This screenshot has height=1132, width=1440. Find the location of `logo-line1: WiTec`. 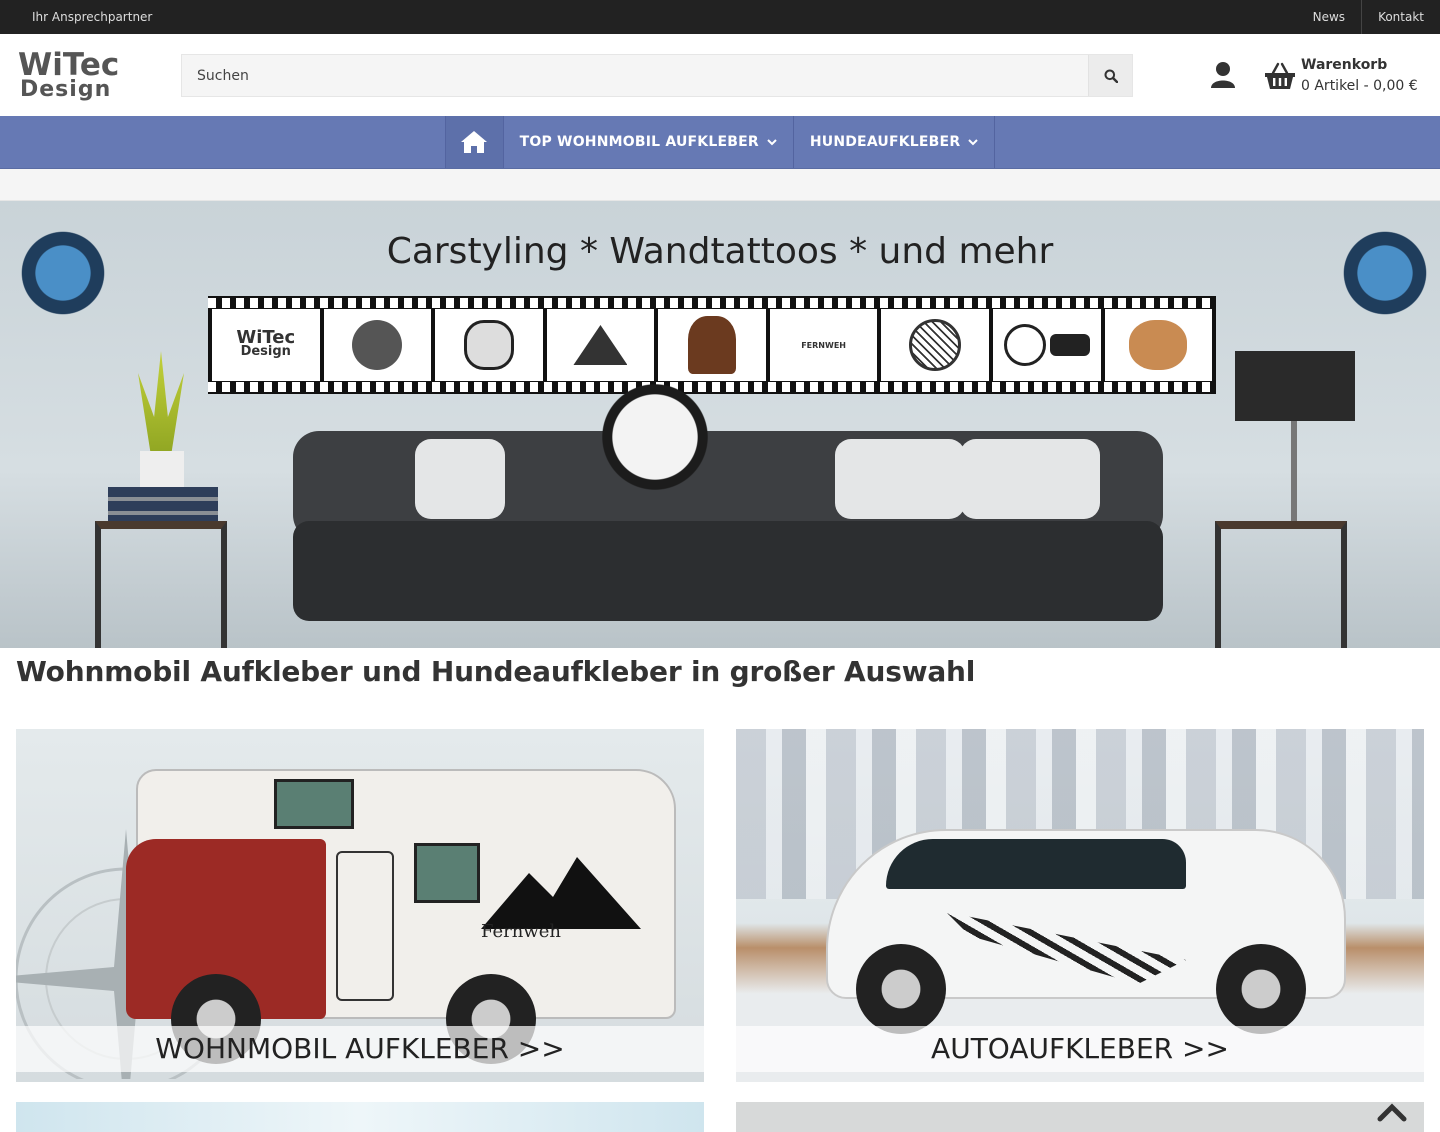

logo-line1: WiTec is located at coordinates (69, 65).